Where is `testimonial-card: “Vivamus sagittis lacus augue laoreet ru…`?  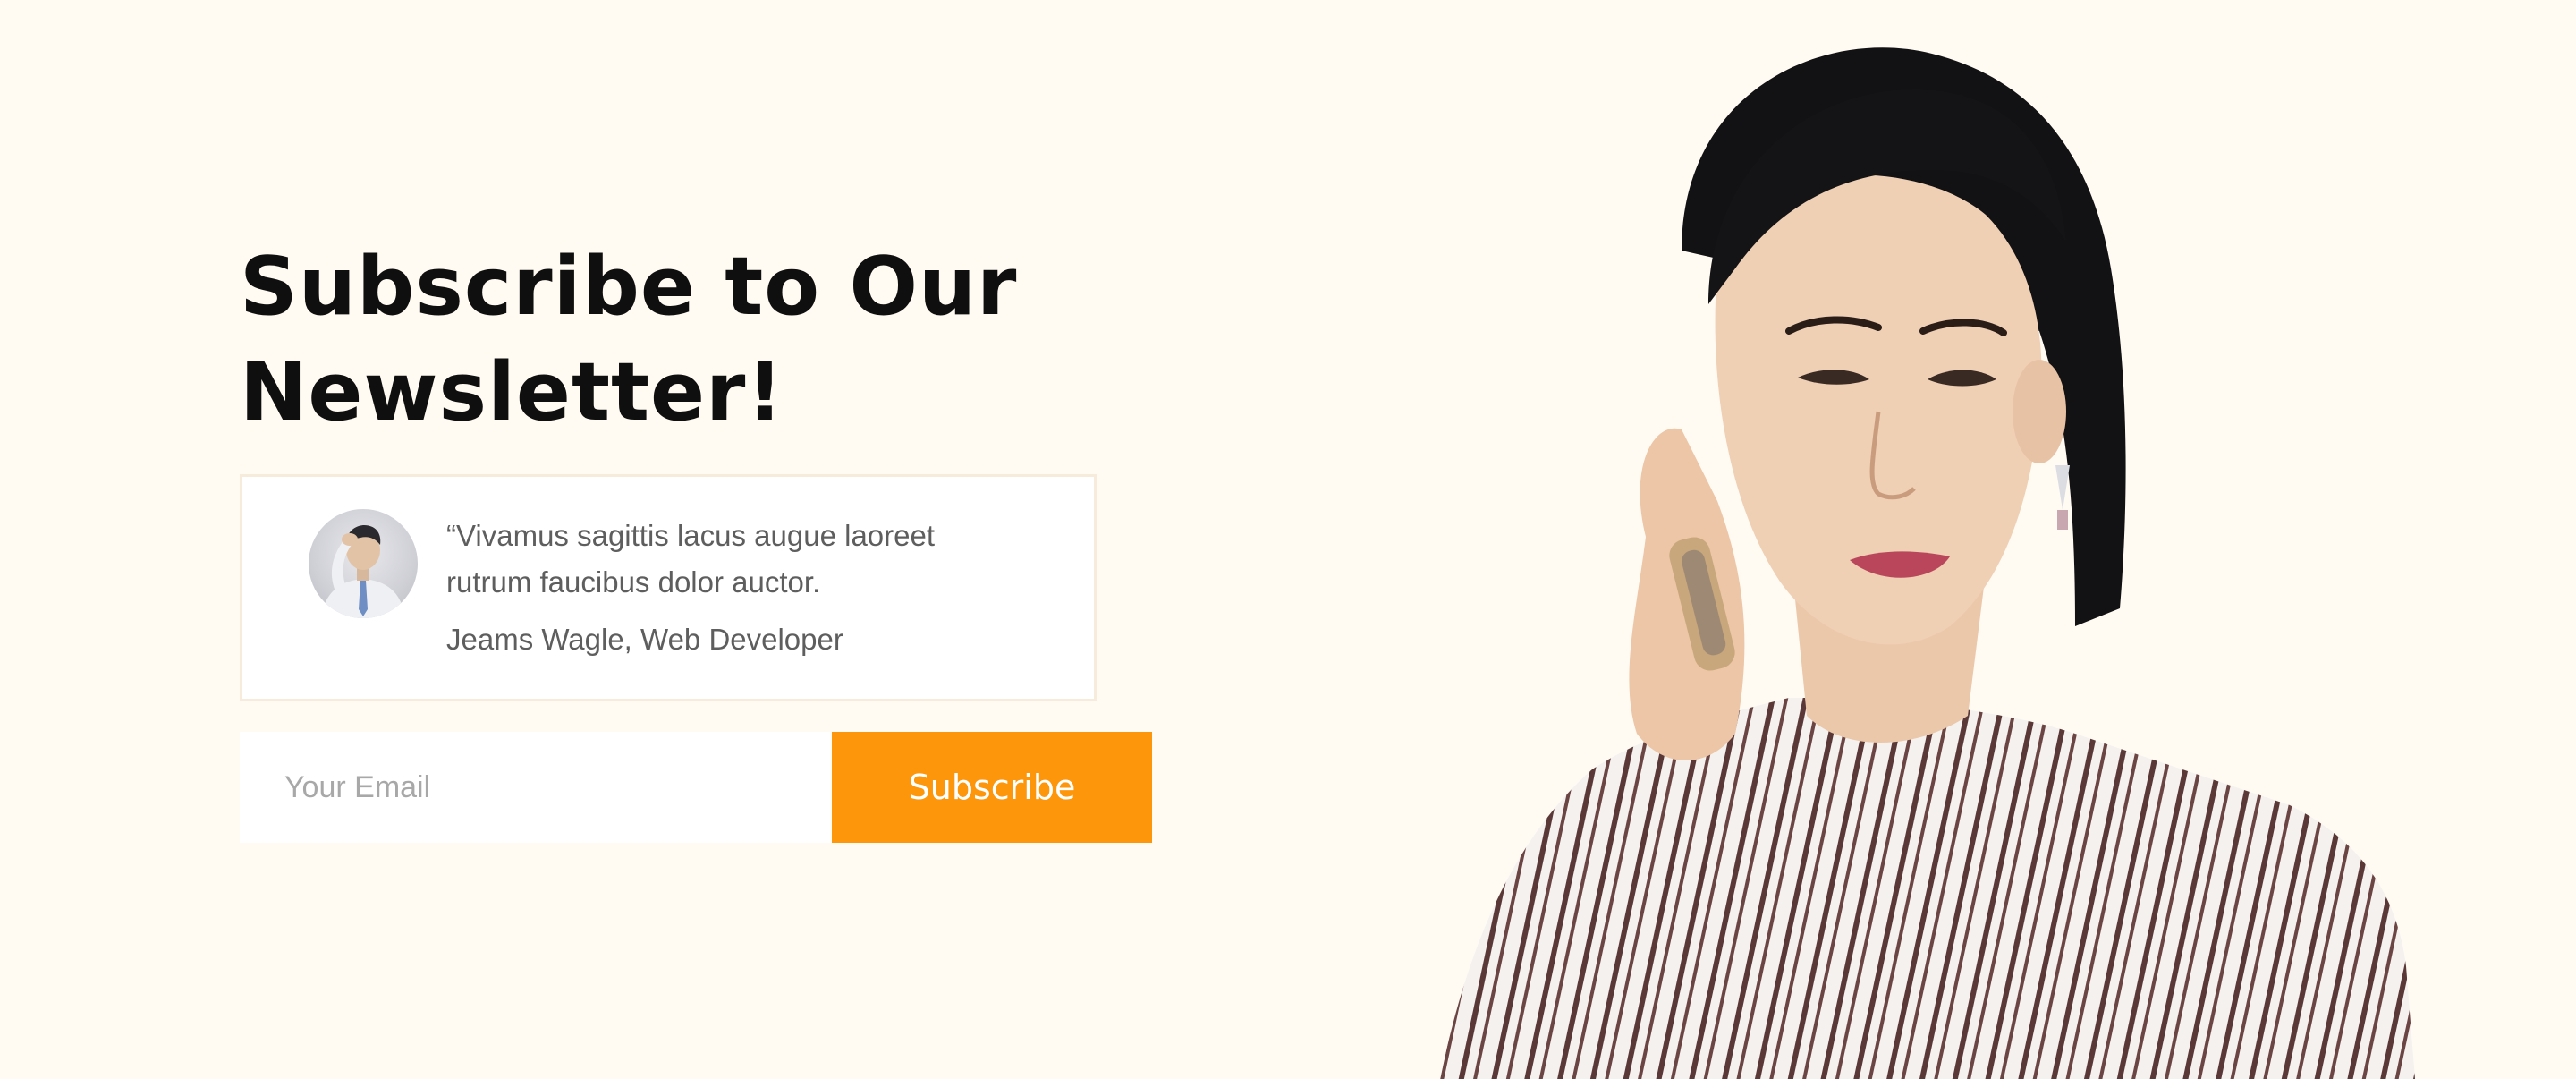
testimonial-card: “Vivamus sagittis lacus augue laoreet ru… is located at coordinates (668, 587).